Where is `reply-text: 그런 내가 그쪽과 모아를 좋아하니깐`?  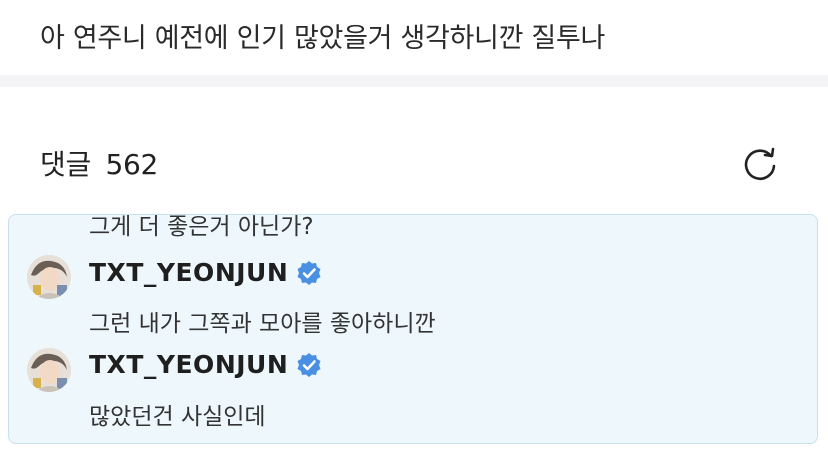
reply-text: 그런 내가 그쪽과 모아를 좋아하니깐 is located at coordinates (262, 324).